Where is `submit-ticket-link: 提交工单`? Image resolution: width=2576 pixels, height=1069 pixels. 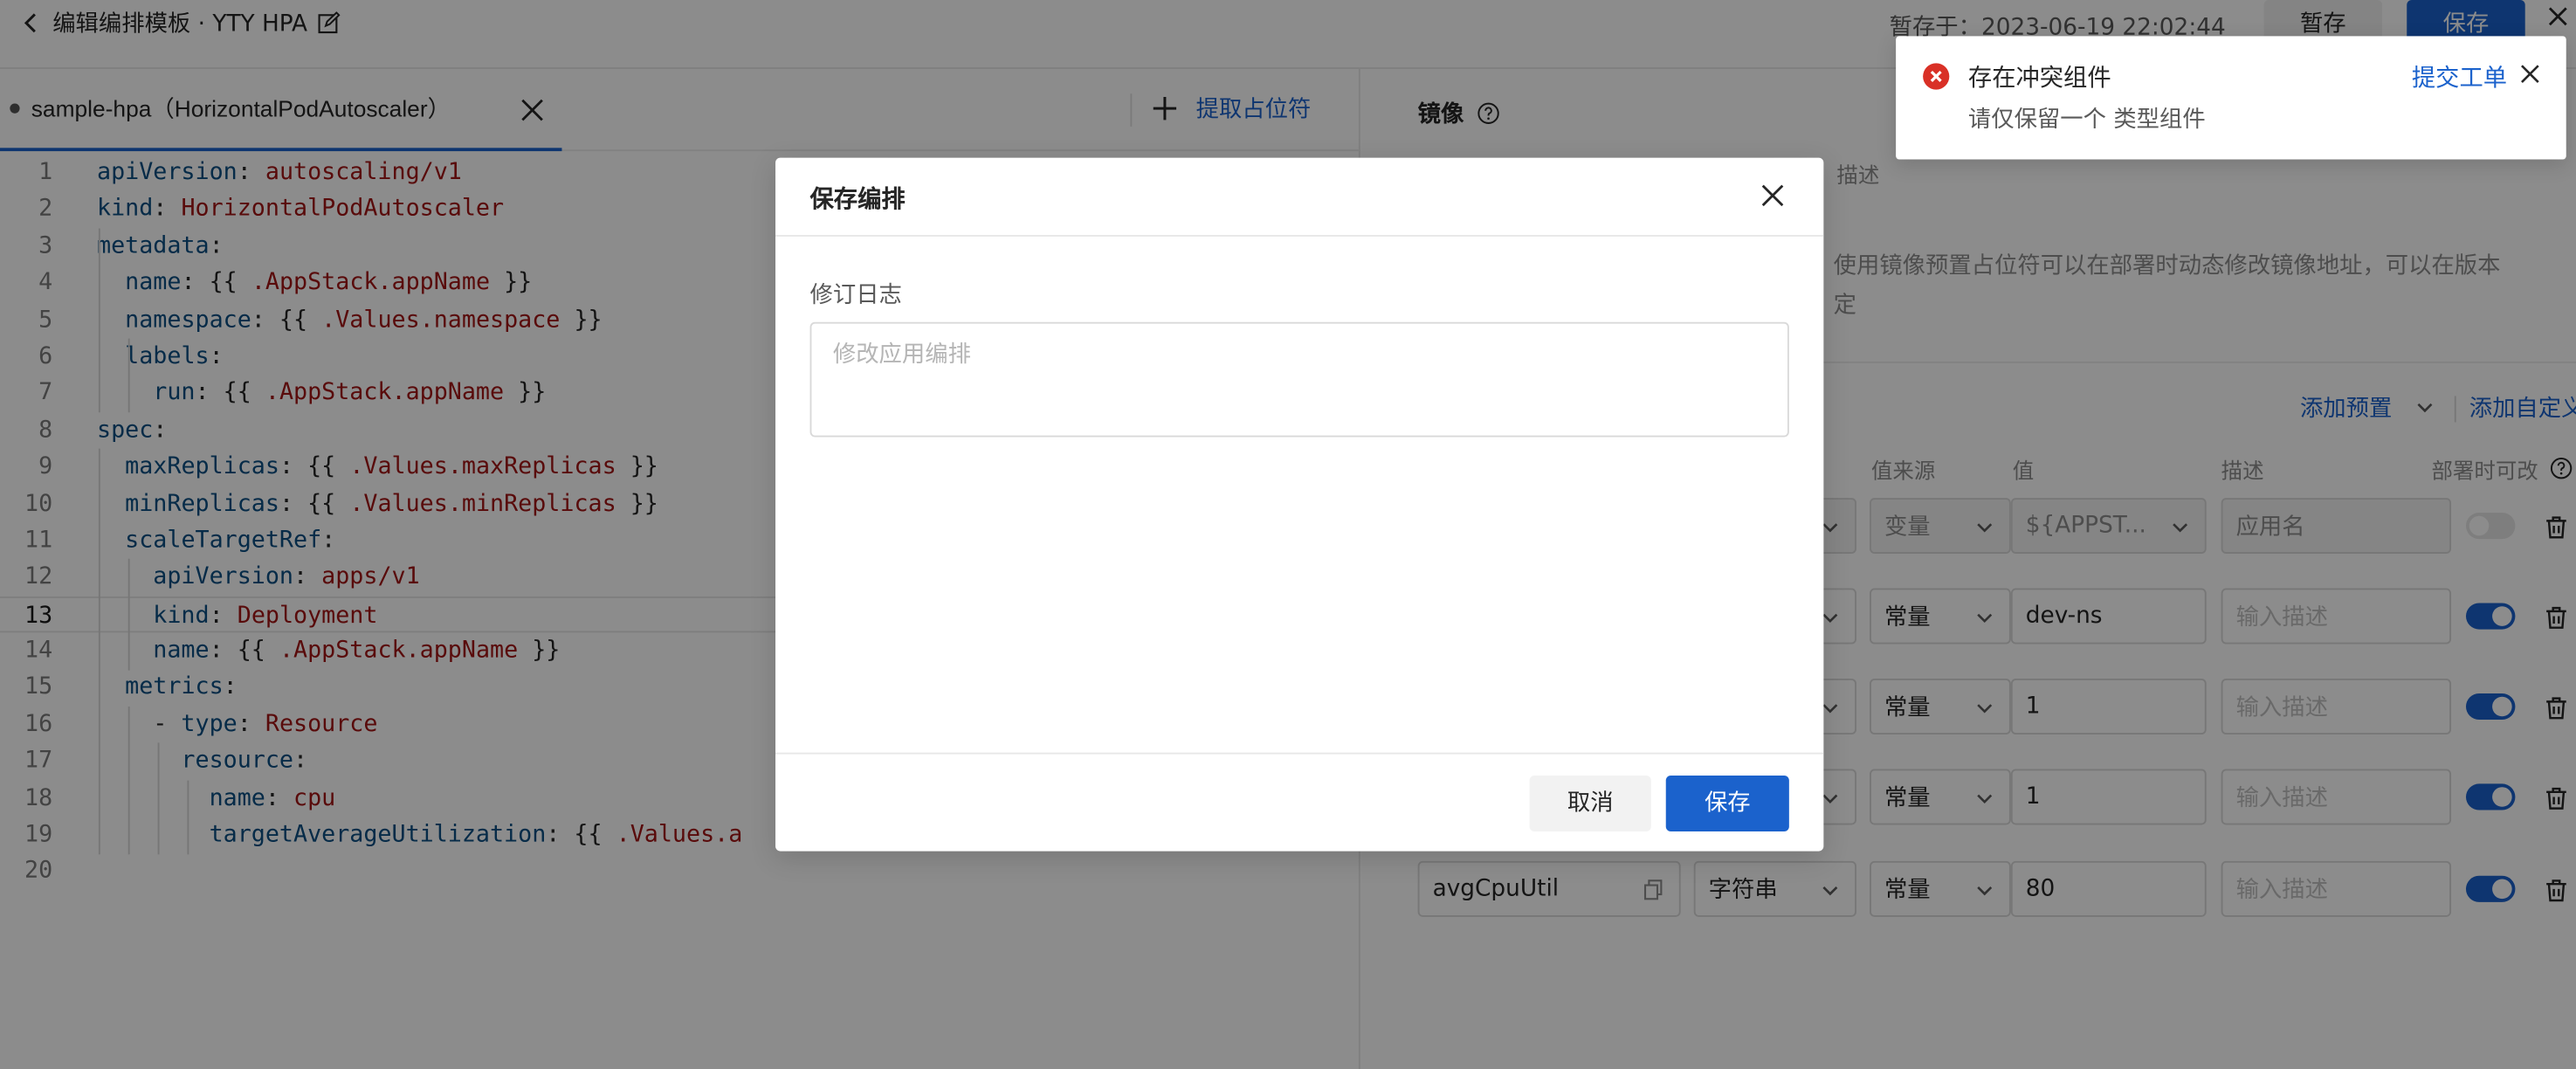
submit-ticket-link: 提交工单 is located at coordinates (2459, 76).